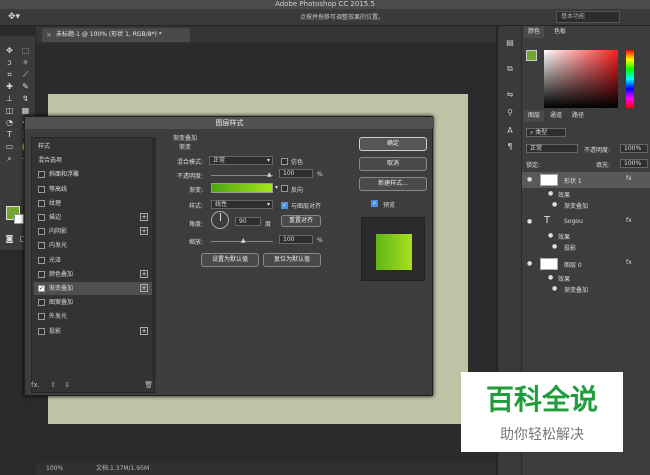 This screenshot has width=650, height=475. Describe the element at coordinates (93, 146) in the screenshot. I see `style-item: 样式` at that location.